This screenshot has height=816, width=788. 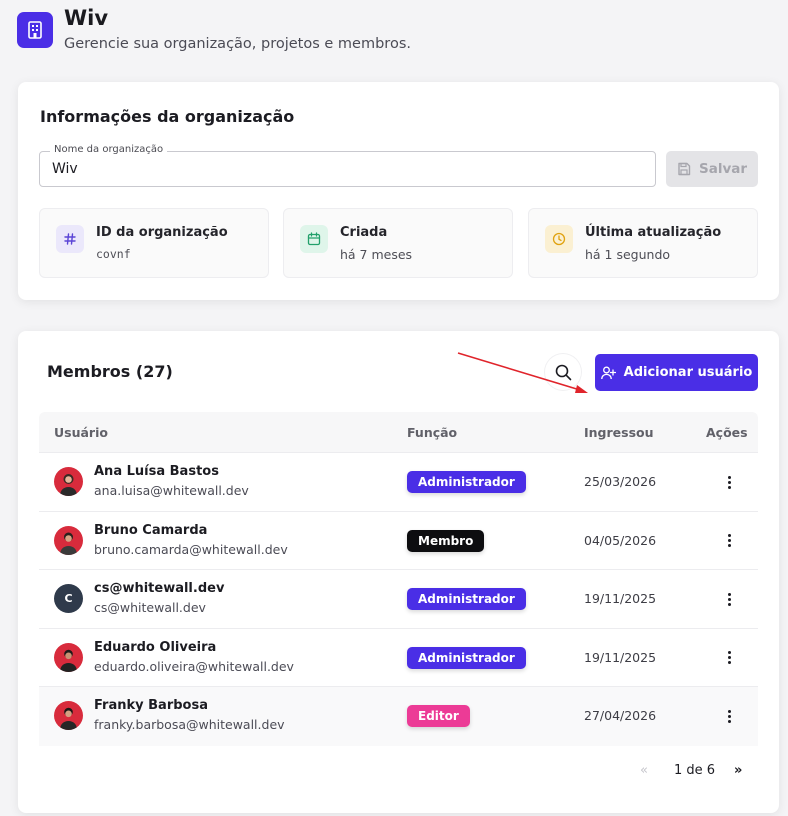 I want to click on save-label: Salvar, so click(x=723, y=169).